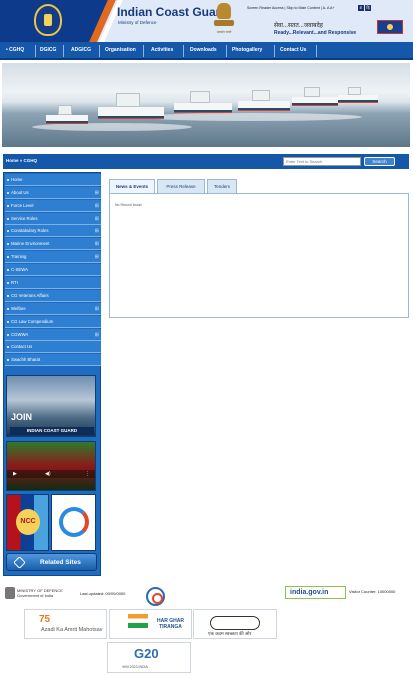 The image size is (413, 676). What do you see at coordinates (53, 360) in the screenshot?
I see `sidebar-item-swachh-bharat: Swachh Bharat` at bounding box center [53, 360].